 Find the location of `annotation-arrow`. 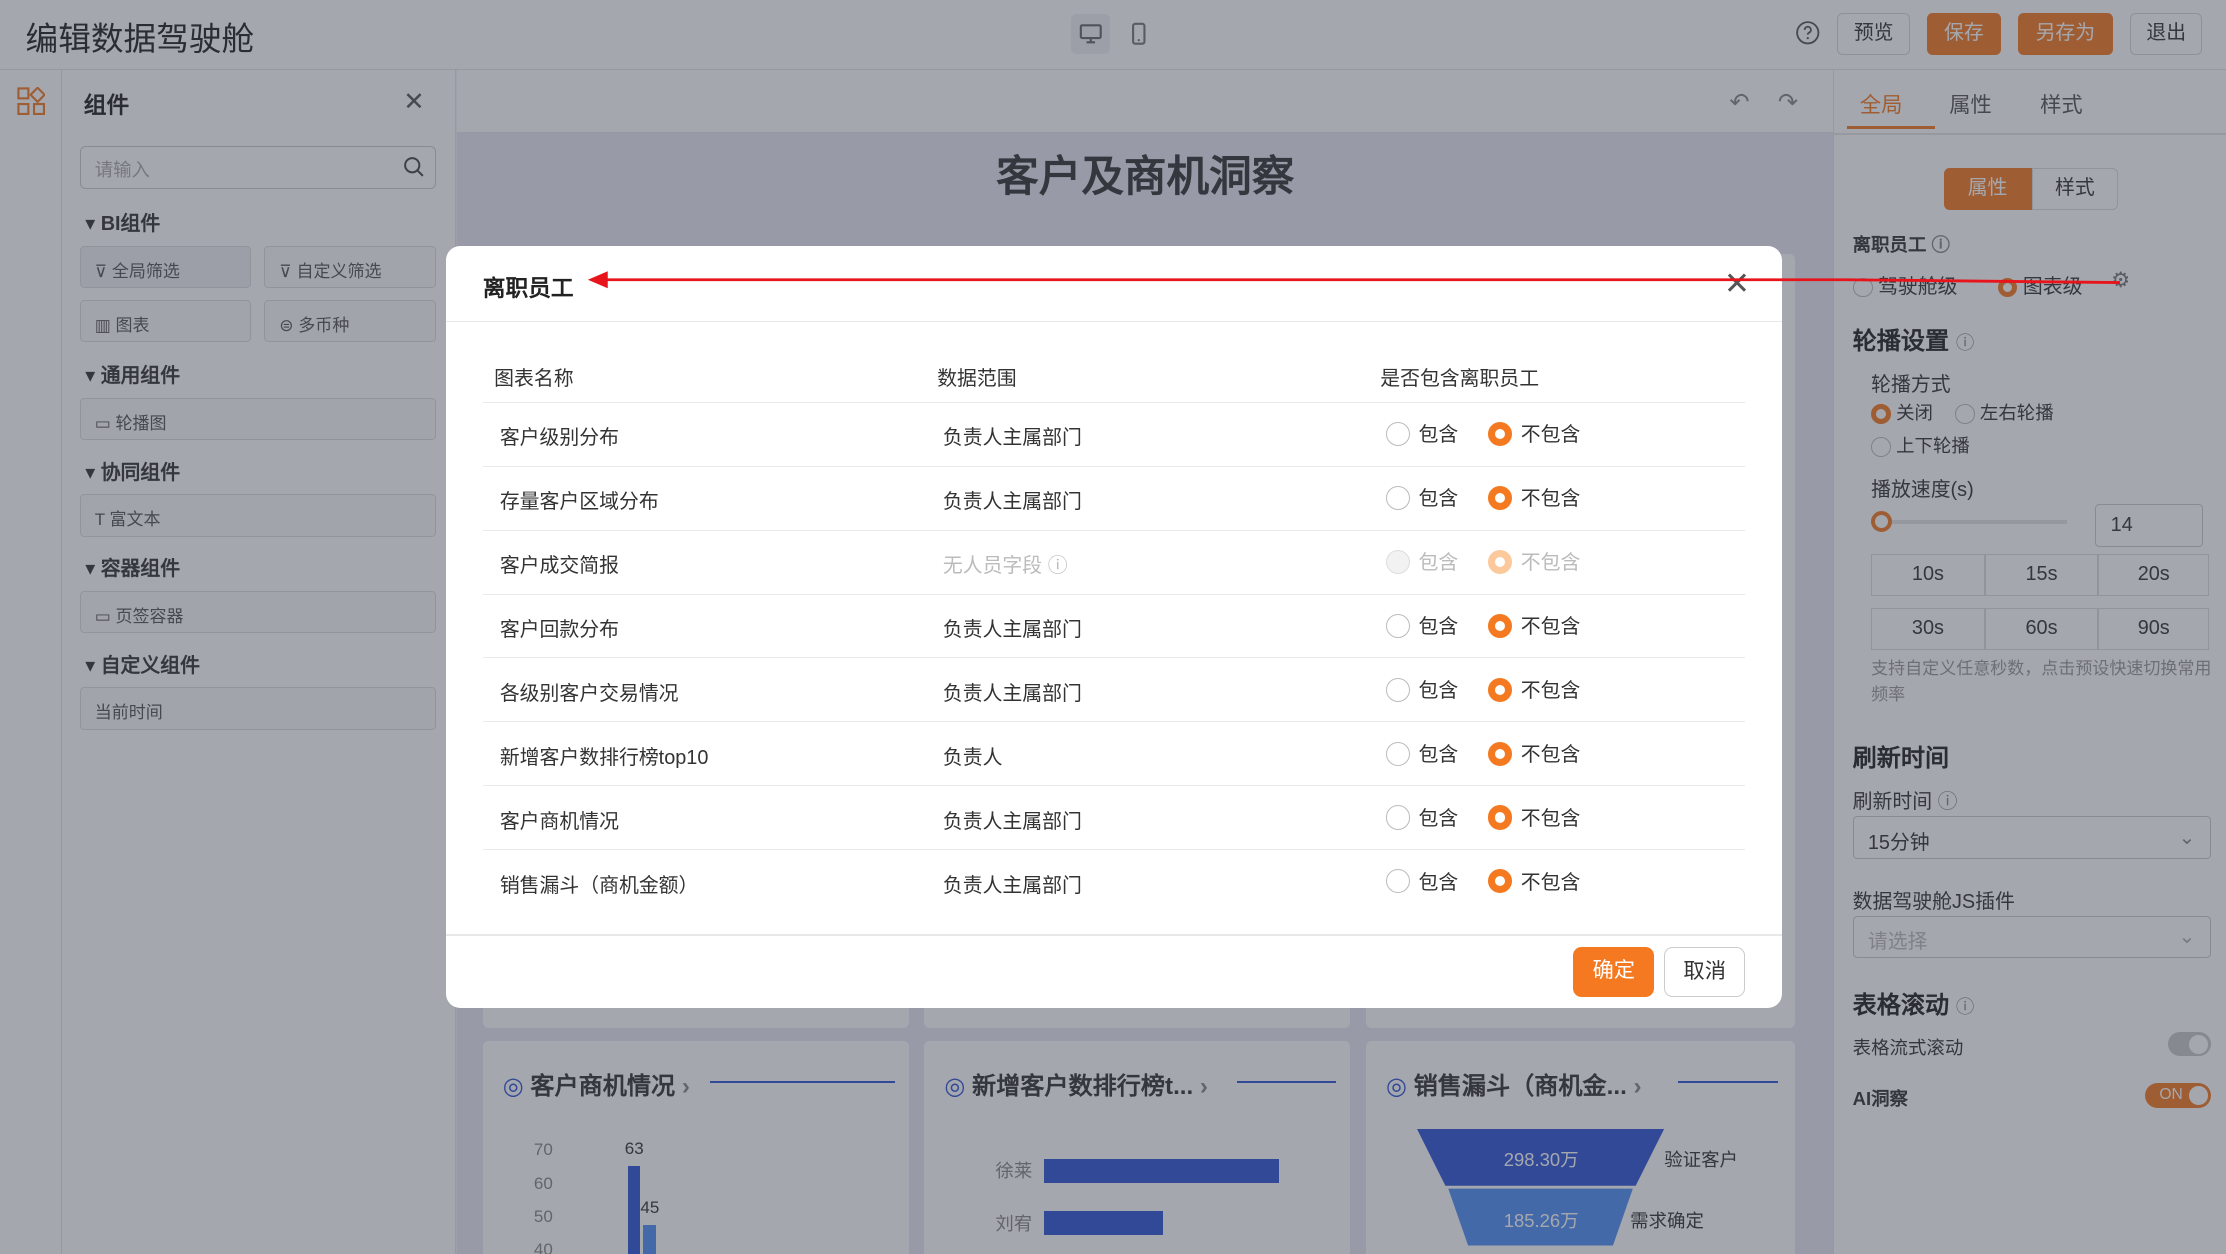

annotation-arrow is located at coordinates (1354, 280).